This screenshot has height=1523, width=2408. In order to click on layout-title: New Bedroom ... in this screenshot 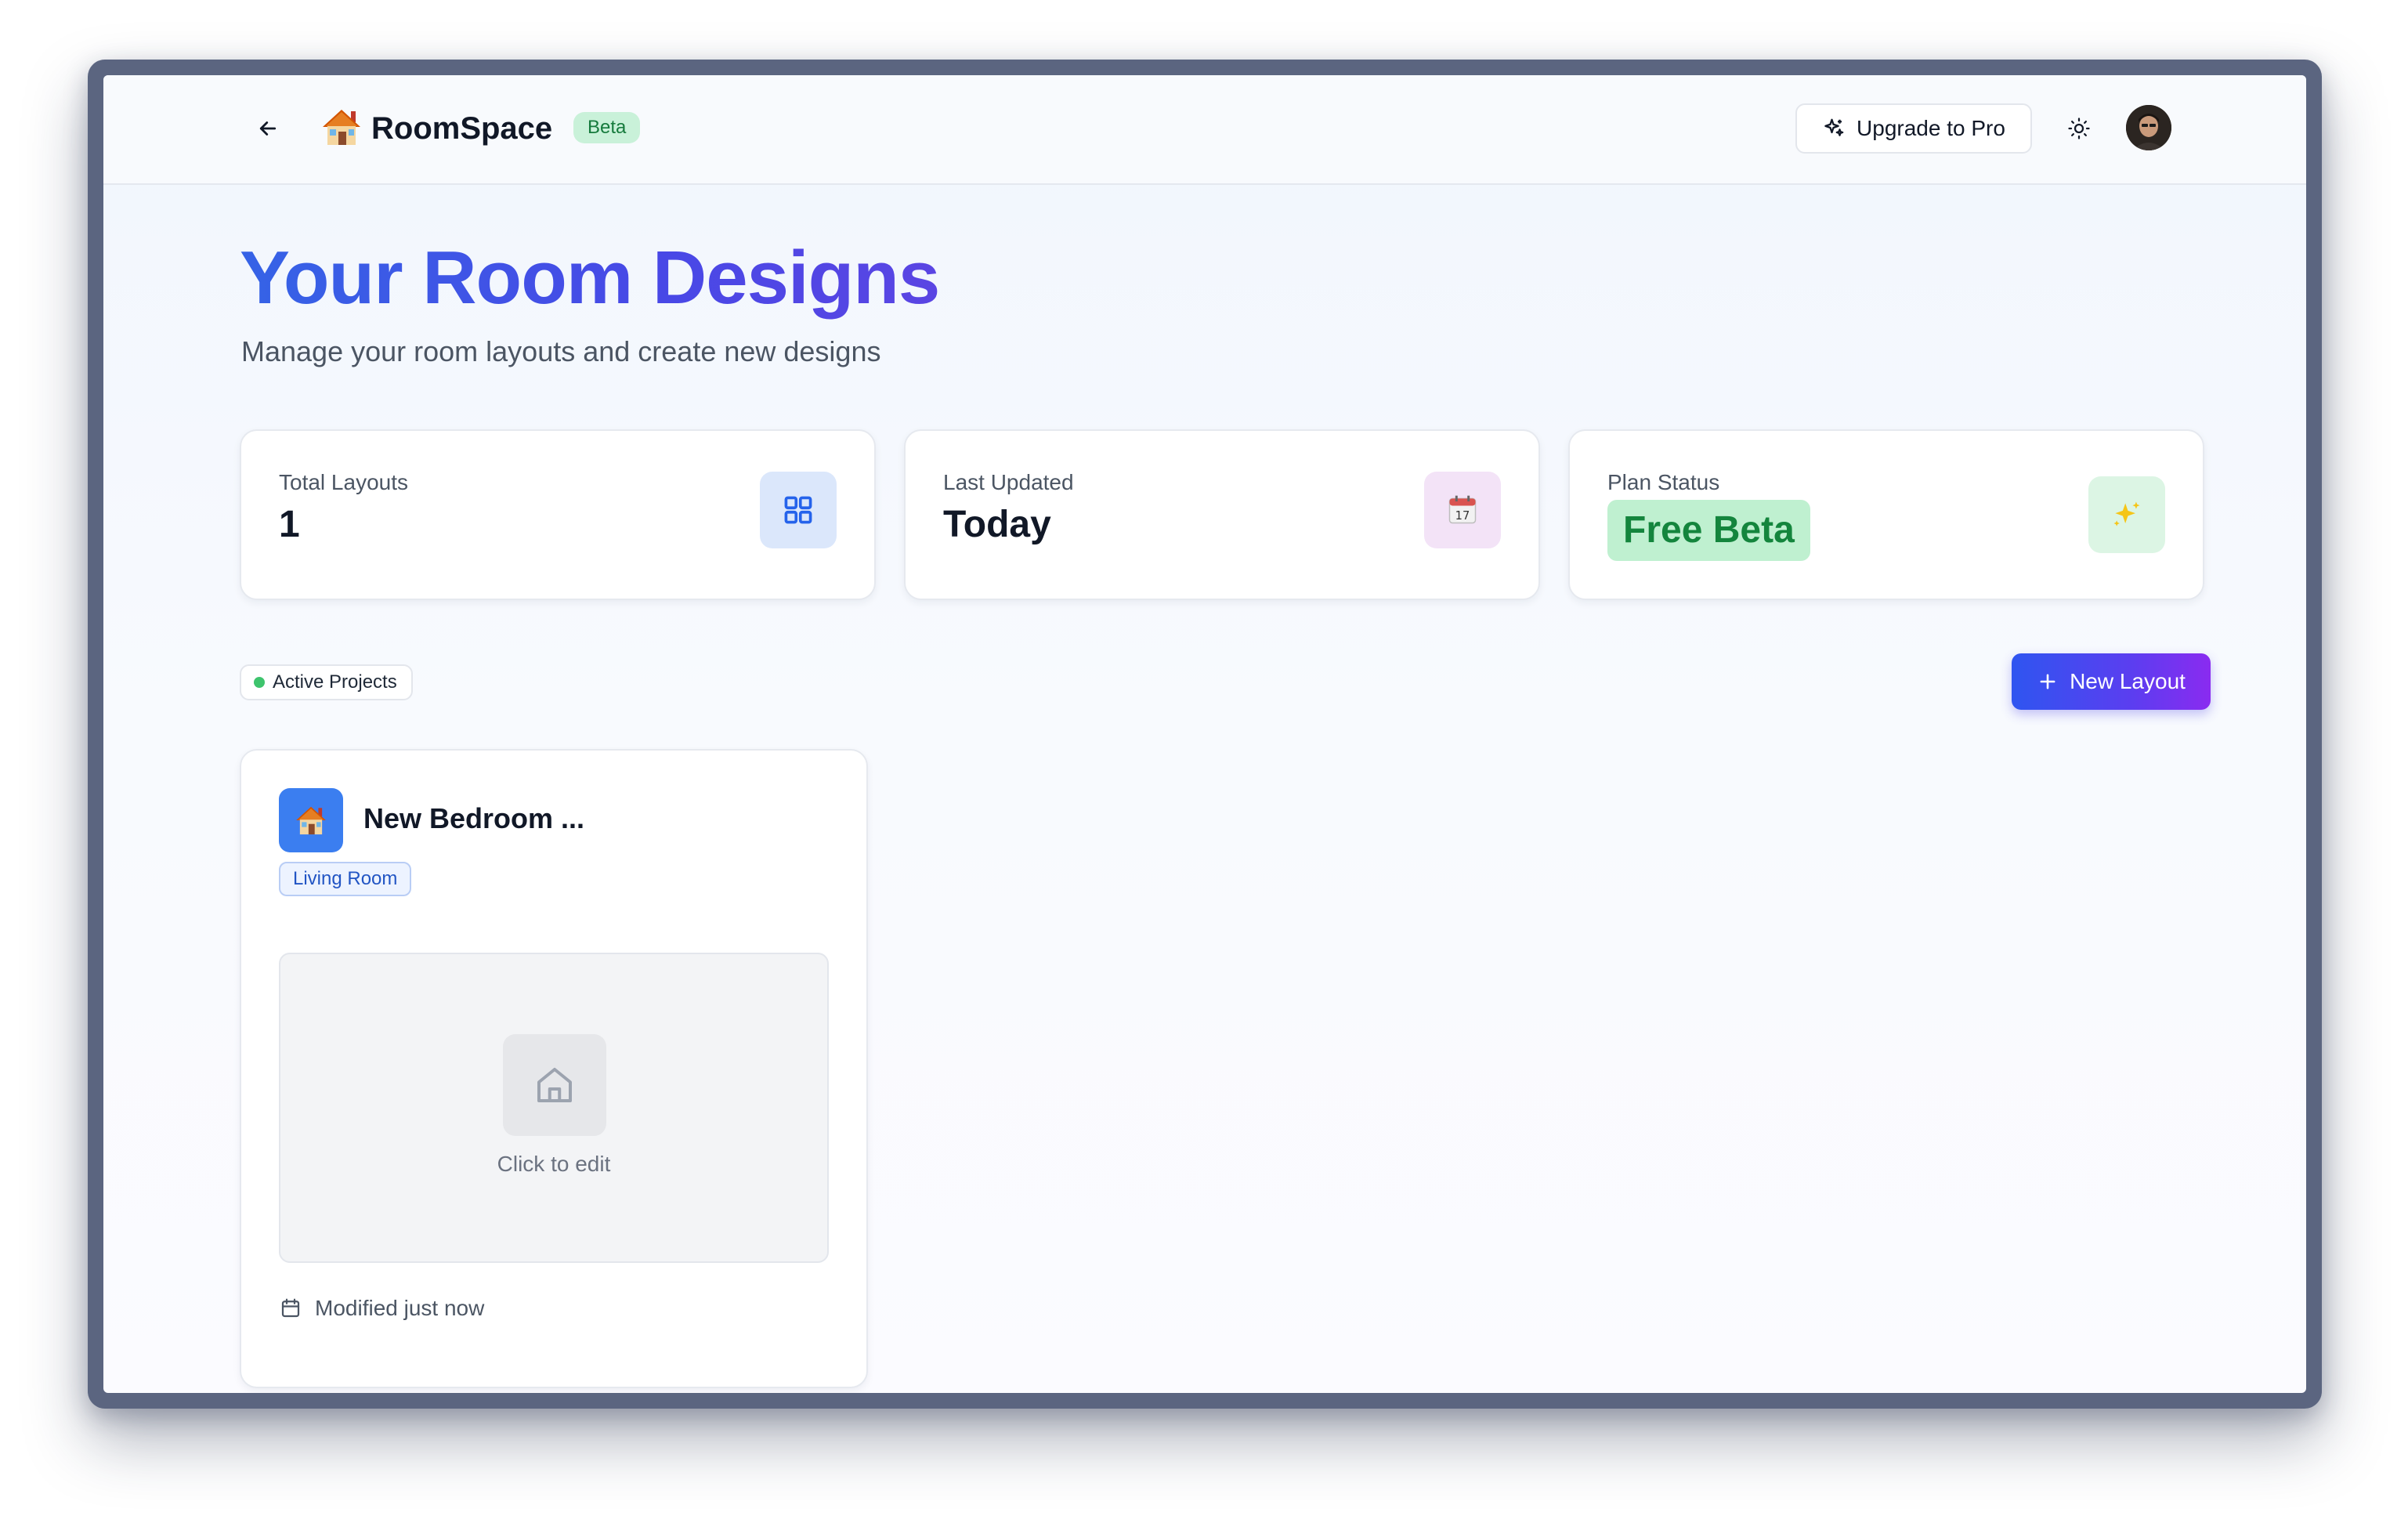, I will do `click(473, 818)`.